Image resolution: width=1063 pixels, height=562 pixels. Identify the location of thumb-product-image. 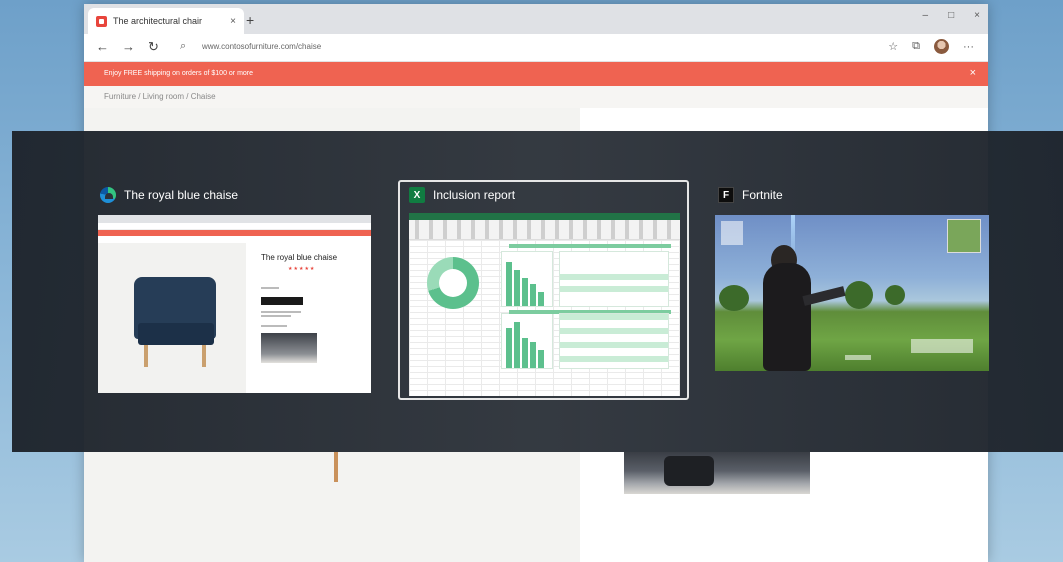
(172, 318).